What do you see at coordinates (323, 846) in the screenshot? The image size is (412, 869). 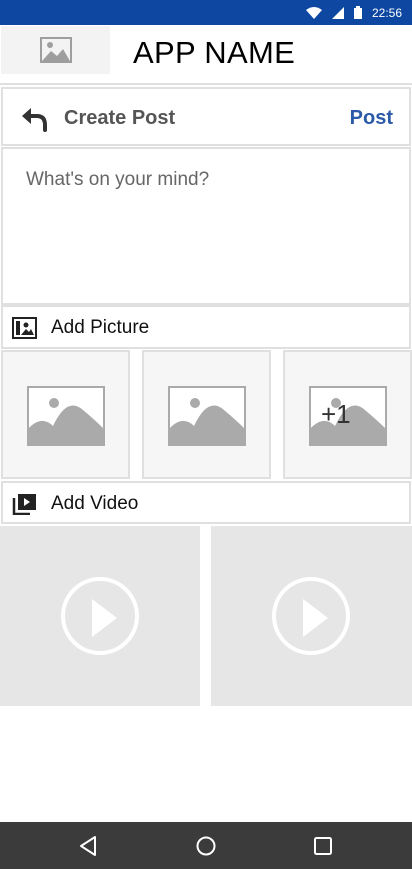 I see `recents-square-icon` at bounding box center [323, 846].